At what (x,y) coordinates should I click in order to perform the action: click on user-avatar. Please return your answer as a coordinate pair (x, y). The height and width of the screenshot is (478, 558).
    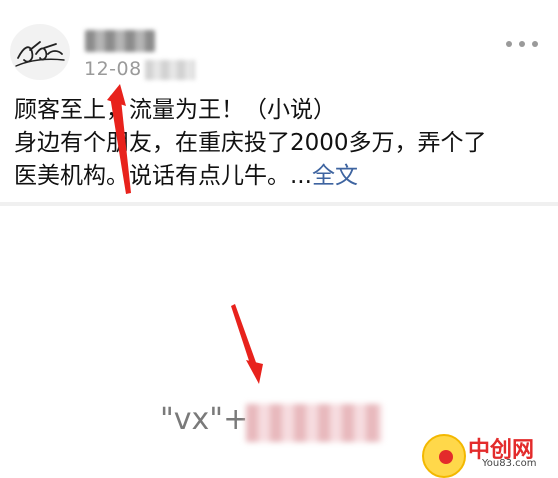
    Looking at the image, I should click on (40, 52).